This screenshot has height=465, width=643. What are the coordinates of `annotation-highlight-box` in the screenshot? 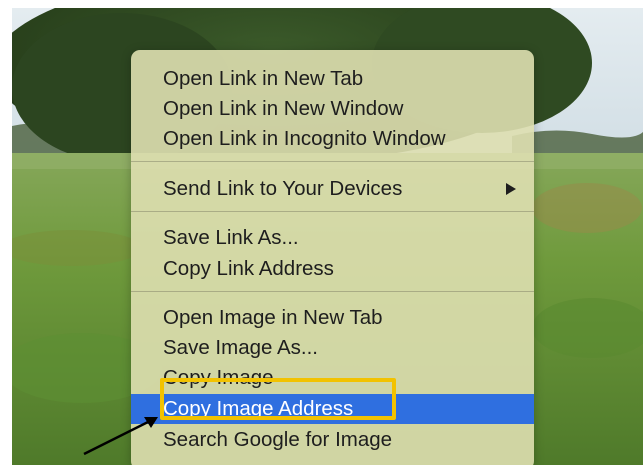 It's located at (278, 399).